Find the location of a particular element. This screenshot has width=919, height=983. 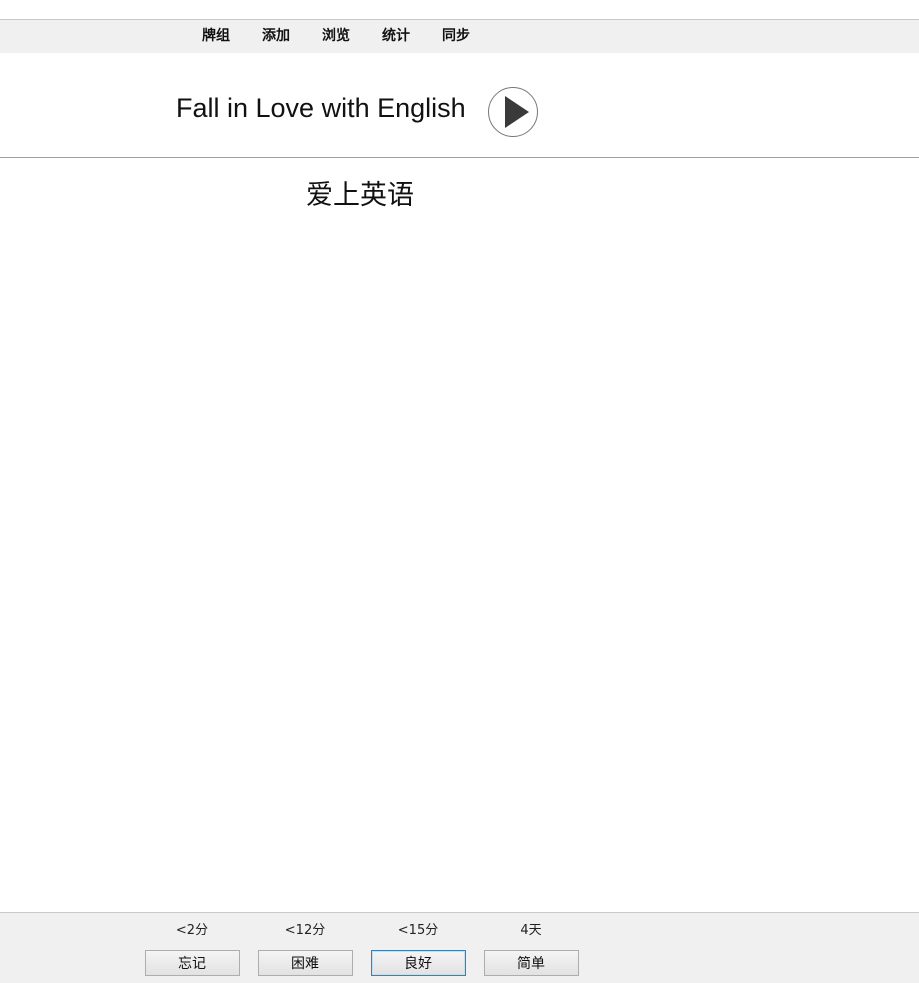

play-audio-button is located at coordinates (513, 112).